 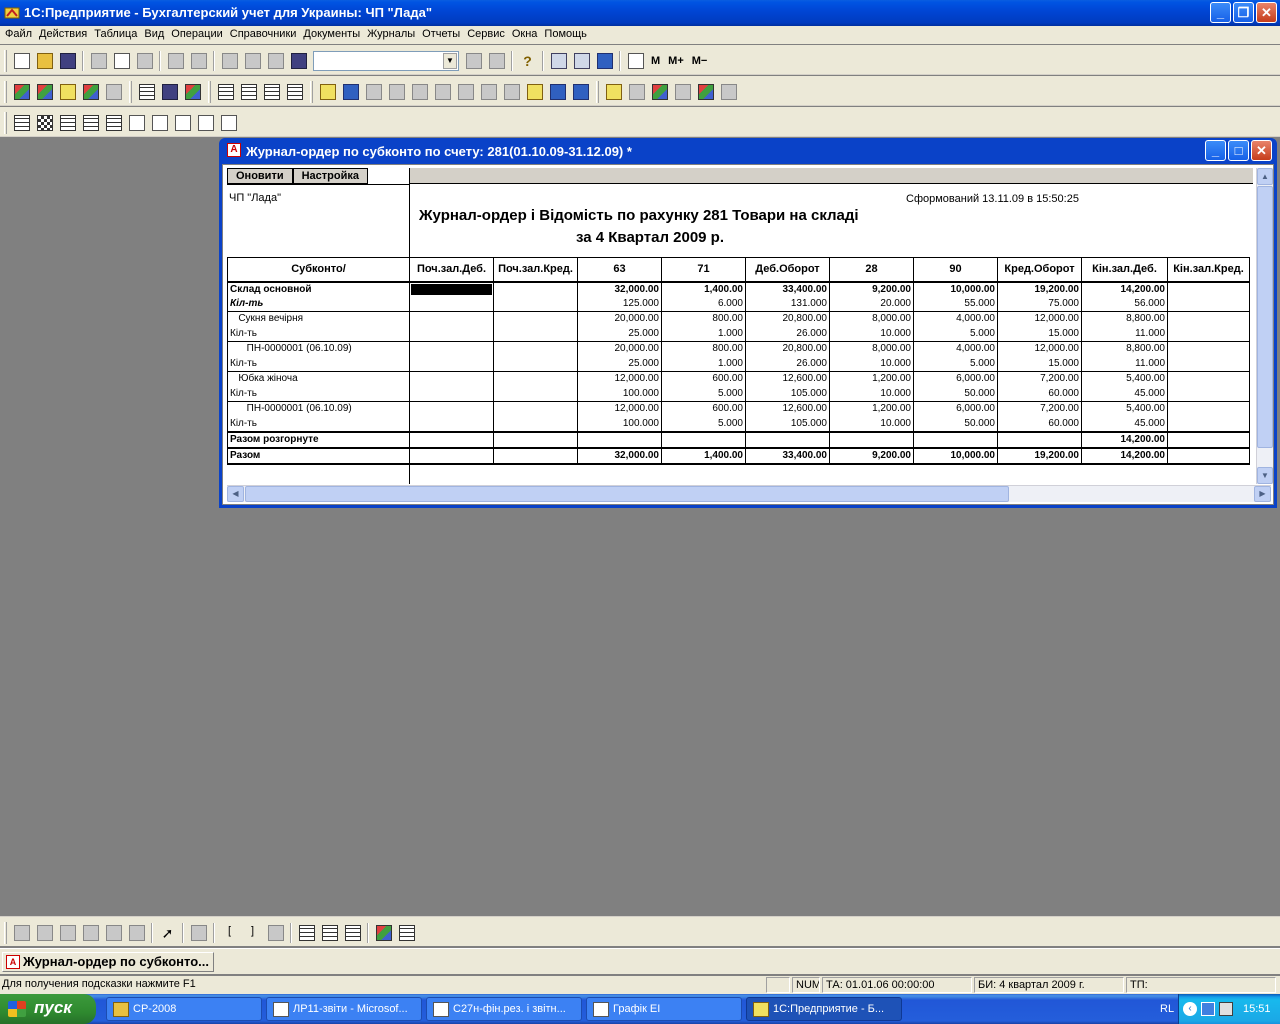 What do you see at coordinates (168, 933) in the screenshot?
I see `pointer-icon: ➚` at bounding box center [168, 933].